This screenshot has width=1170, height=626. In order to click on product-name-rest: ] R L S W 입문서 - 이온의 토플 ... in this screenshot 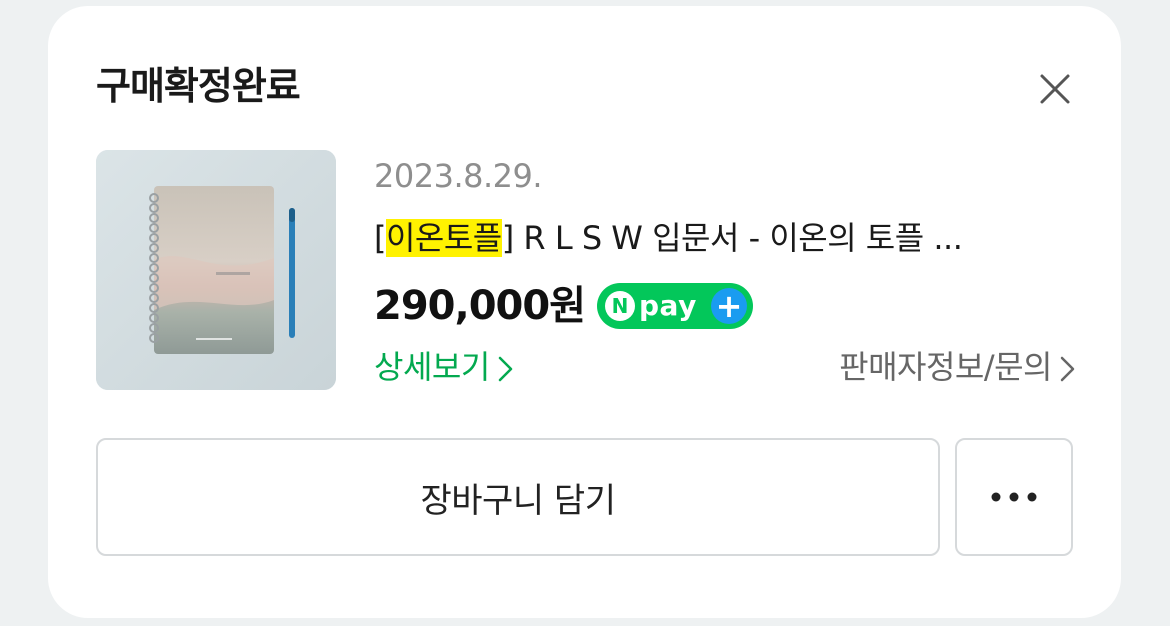, I will do `click(732, 238)`.